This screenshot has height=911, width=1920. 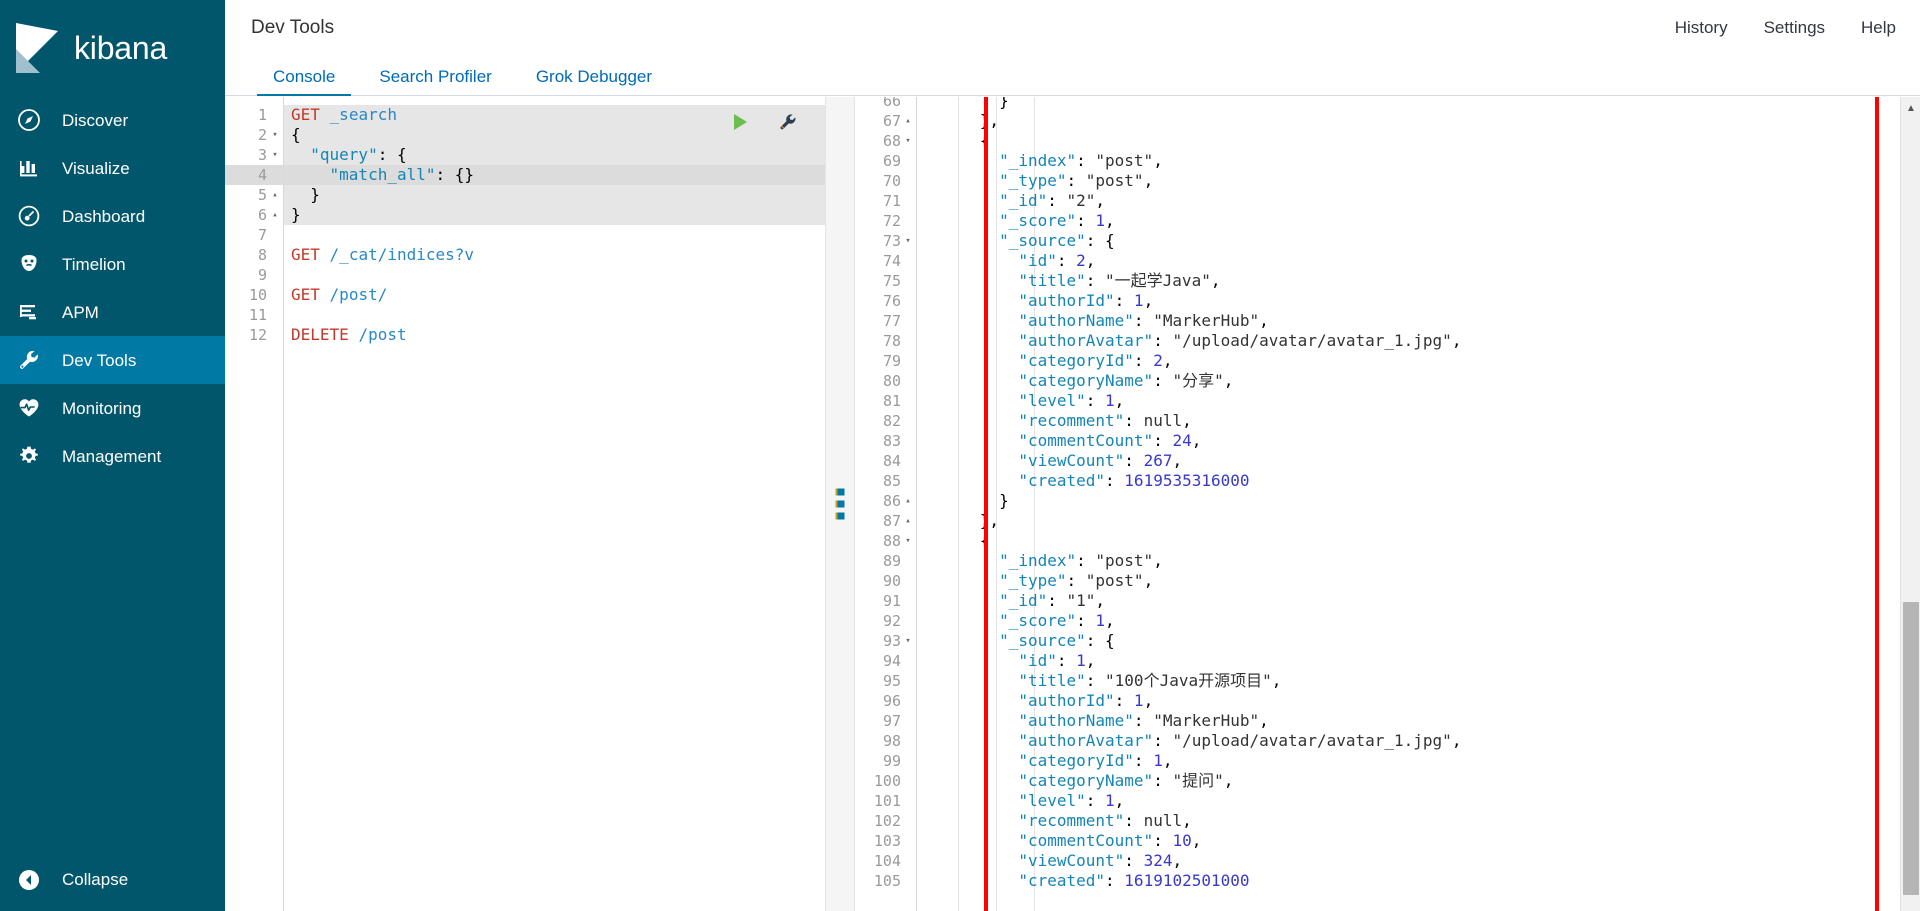 I want to click on sidebar-item-visualize: Visualize, so click(x=112, y=168).